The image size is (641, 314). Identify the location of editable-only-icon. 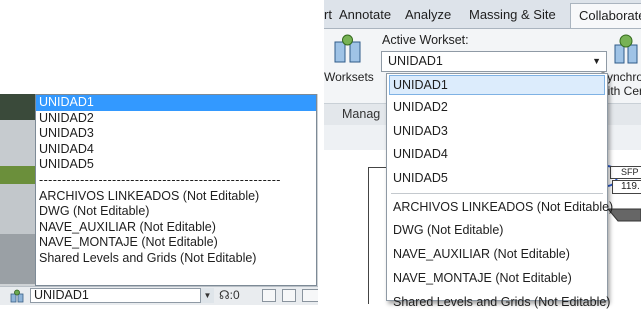
(269, 295).